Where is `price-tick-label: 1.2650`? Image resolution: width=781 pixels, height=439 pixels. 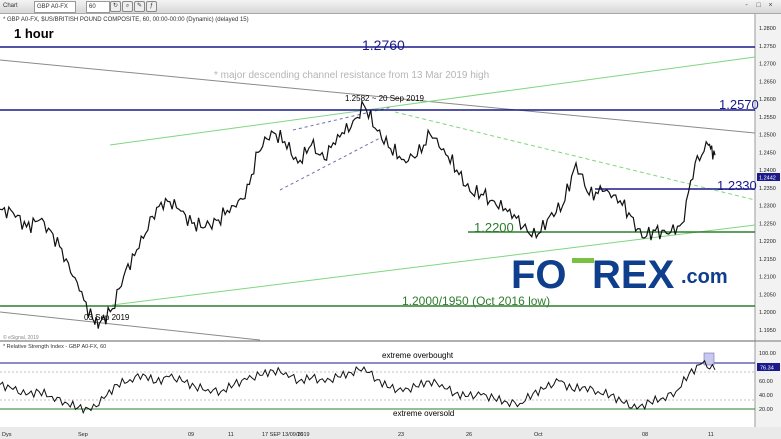
price-tick-label: 1.2650 is located at coordinates (767, 82).